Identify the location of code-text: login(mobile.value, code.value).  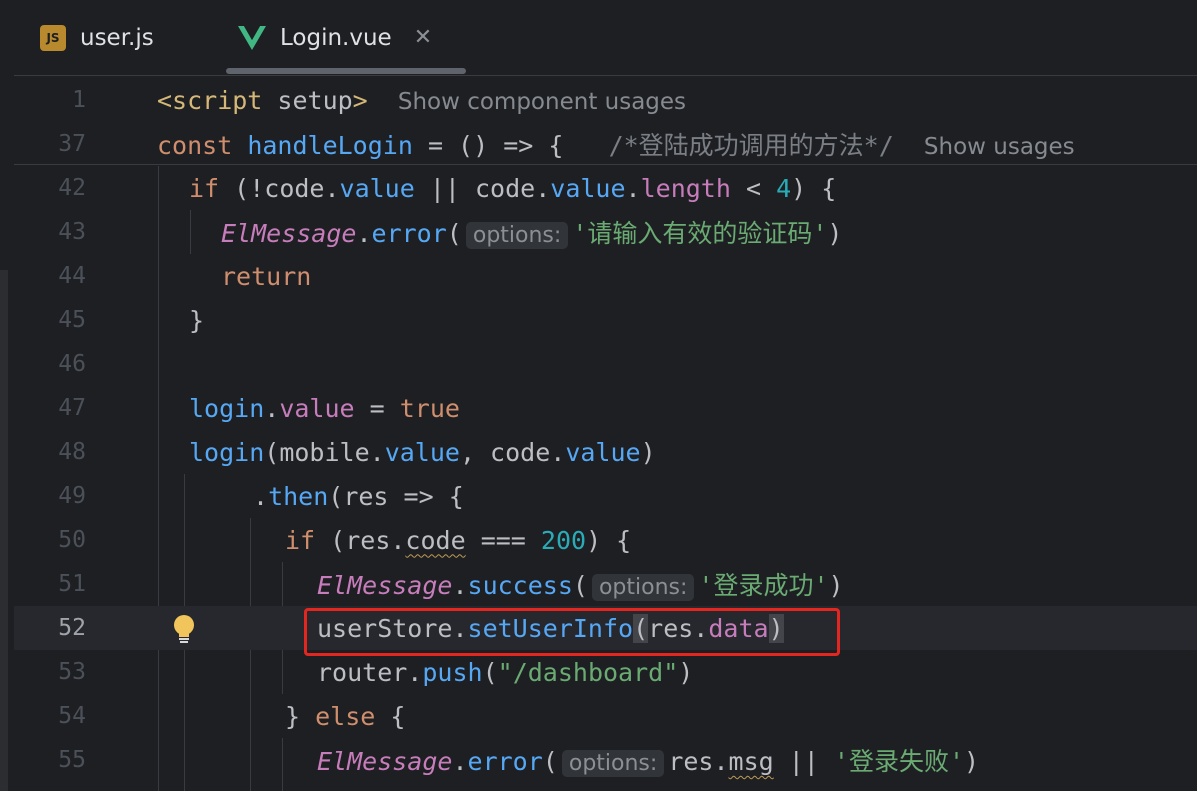
(422, 452).